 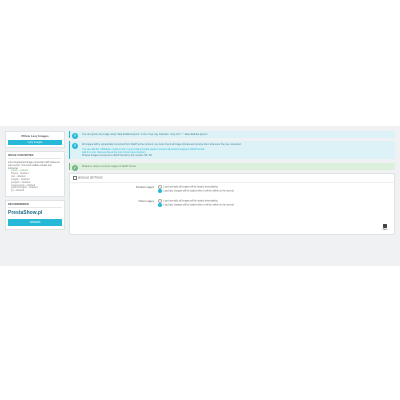 What do you see at coordinates (232, 178) in the screenshot?
I see `settings-heading: MODULE SETTINGS` at bounding box center [232, 178].